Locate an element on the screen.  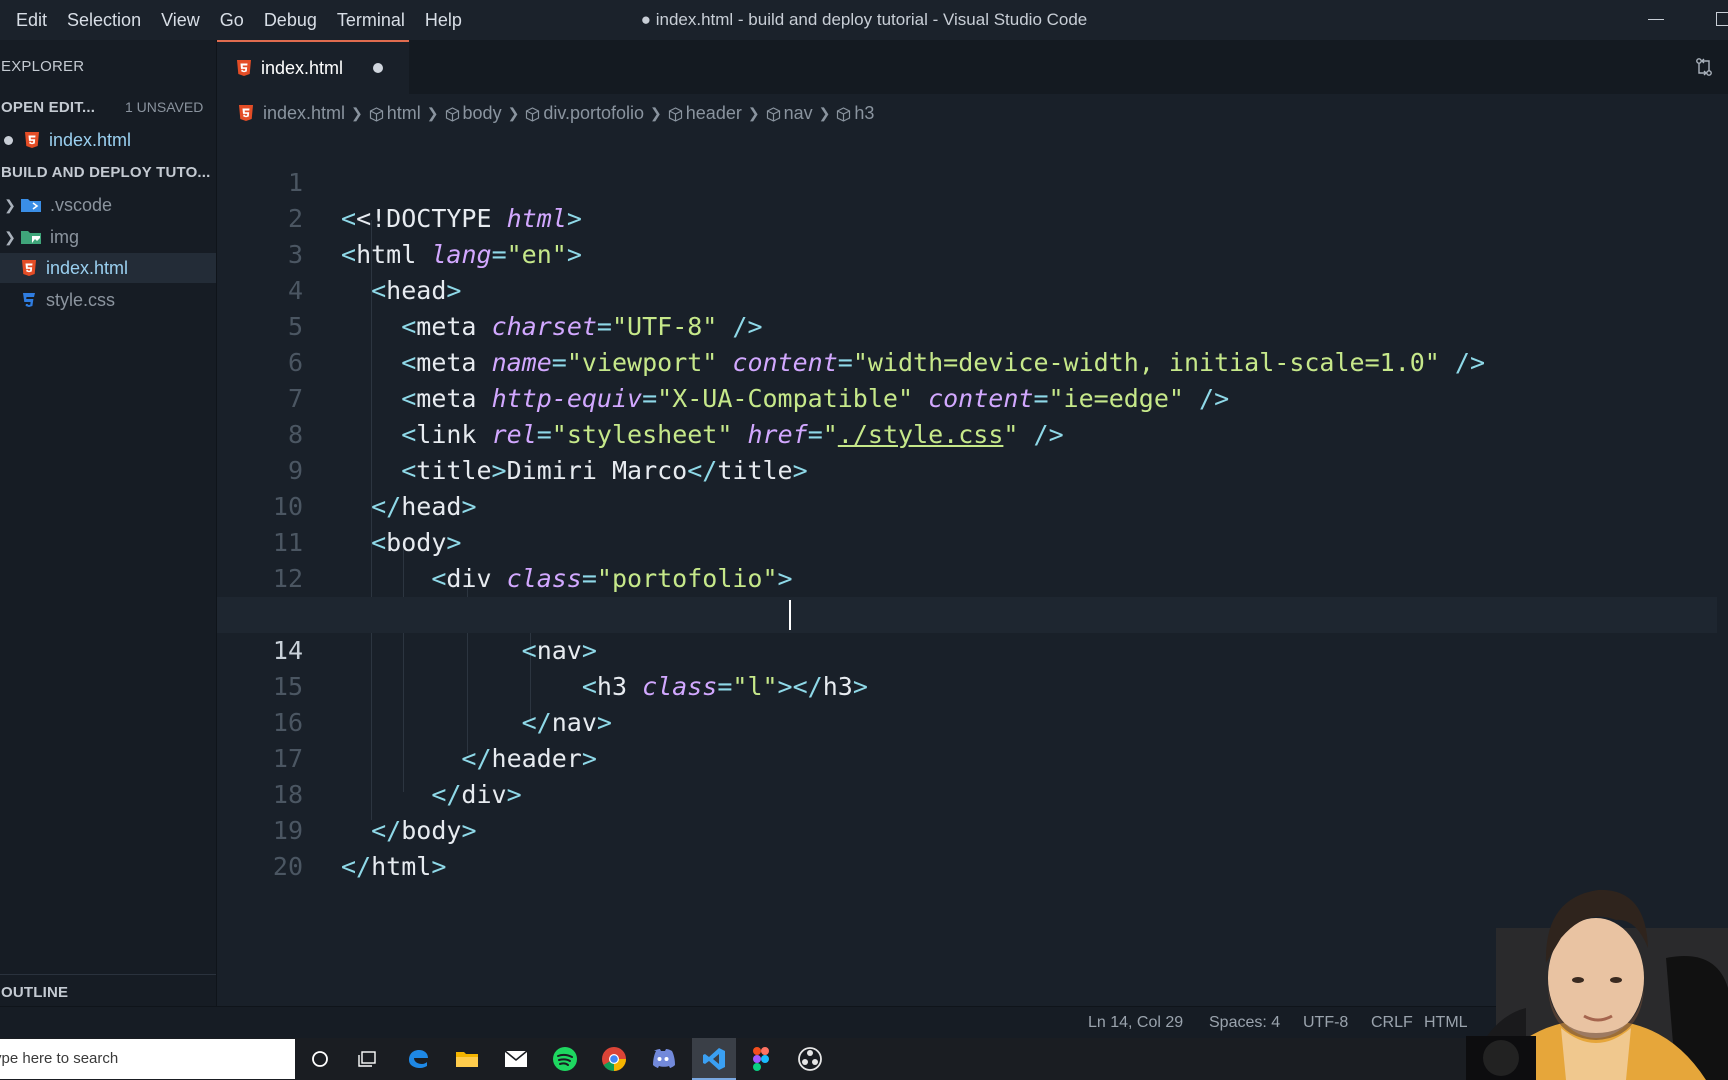
tree-item-label: index.html is located at coordinates (87, 267).